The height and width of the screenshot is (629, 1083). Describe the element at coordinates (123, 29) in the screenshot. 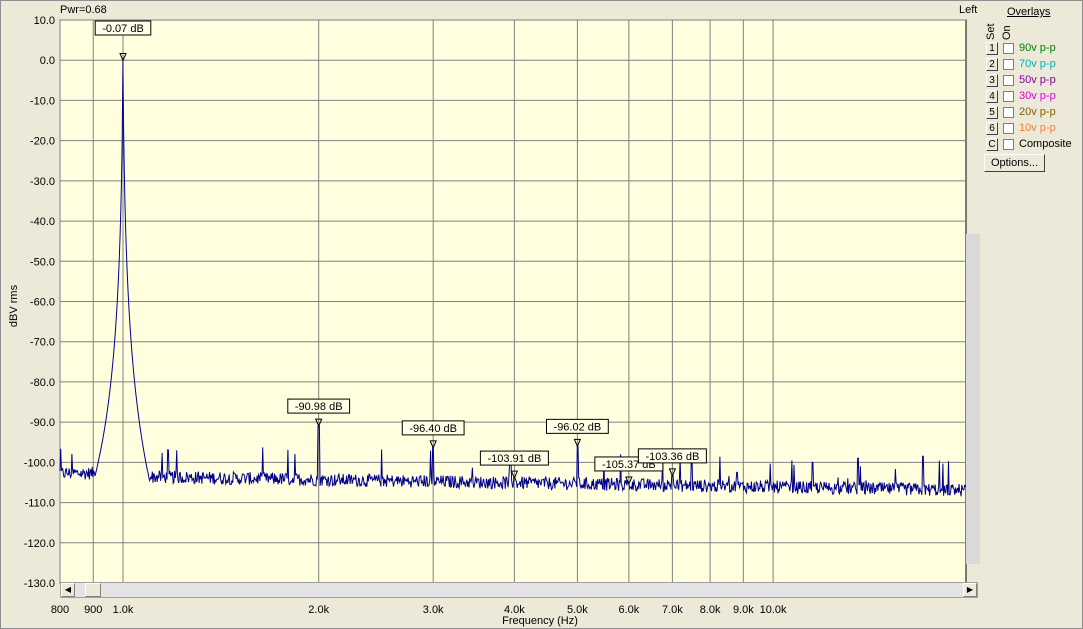

I see `marker-label: -0.07 dB` at that location.